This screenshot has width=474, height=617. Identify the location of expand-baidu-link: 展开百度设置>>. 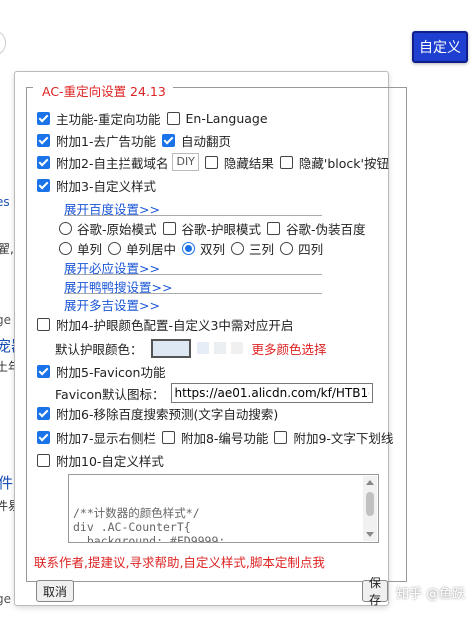
(193, 208).